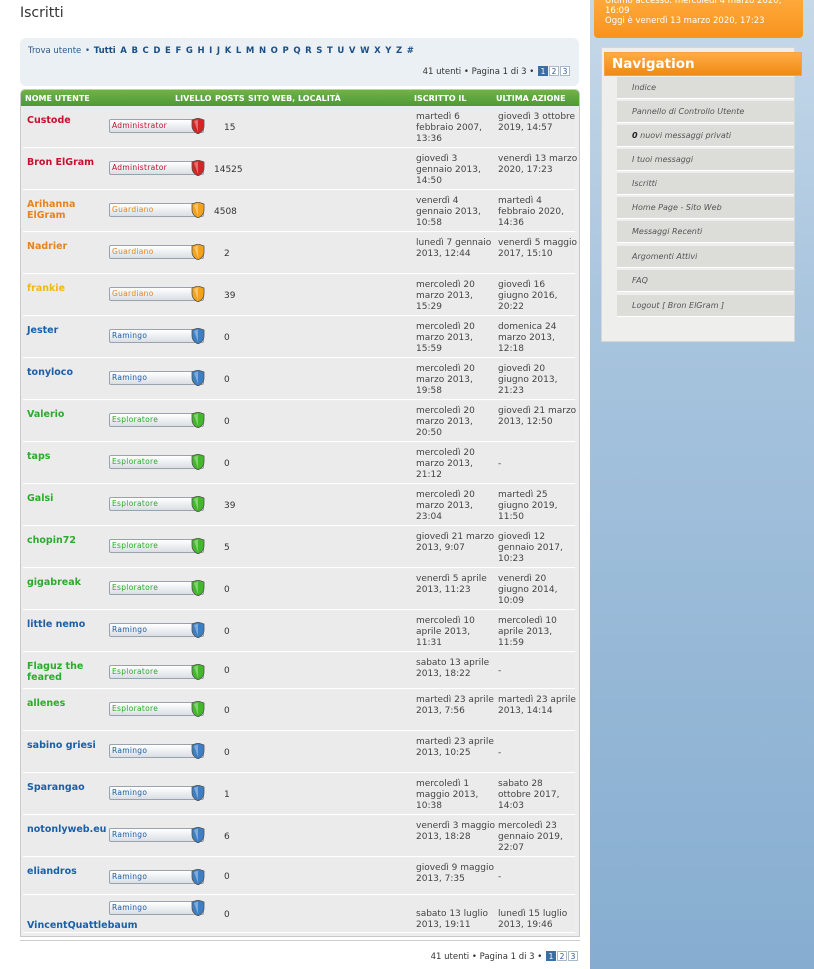 Image resolution: width=814 pixels, height=969 pixels. What do you see at coordinates (504, 956) in the screenshot?
I see `pagination-bottom: 41 utenti • Pagina 1 di 3 • 123` at bounding box center [504, 956].